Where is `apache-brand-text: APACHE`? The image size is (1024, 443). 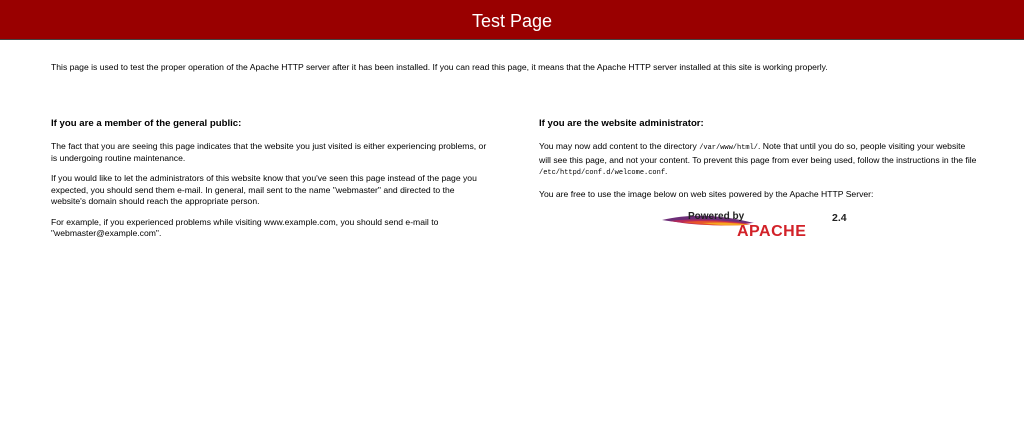
apache-brand-text: APACHE is located at coordinates (771, 231).